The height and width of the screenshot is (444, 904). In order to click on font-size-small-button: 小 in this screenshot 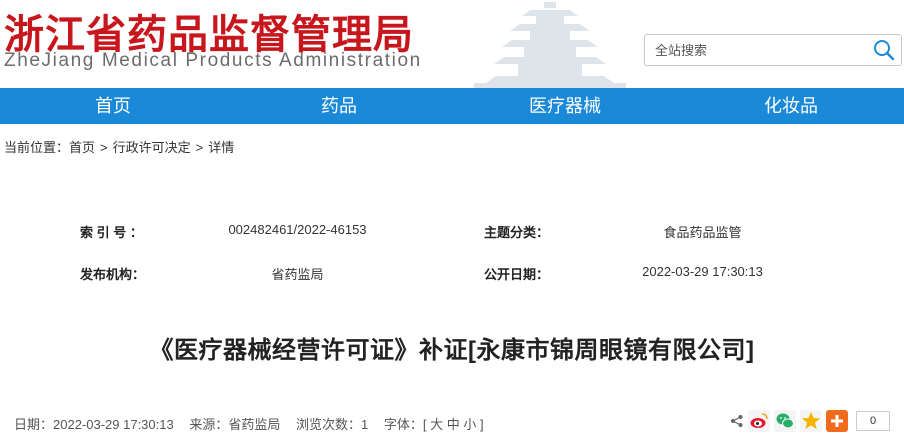, I will do `click(469, 424)`.